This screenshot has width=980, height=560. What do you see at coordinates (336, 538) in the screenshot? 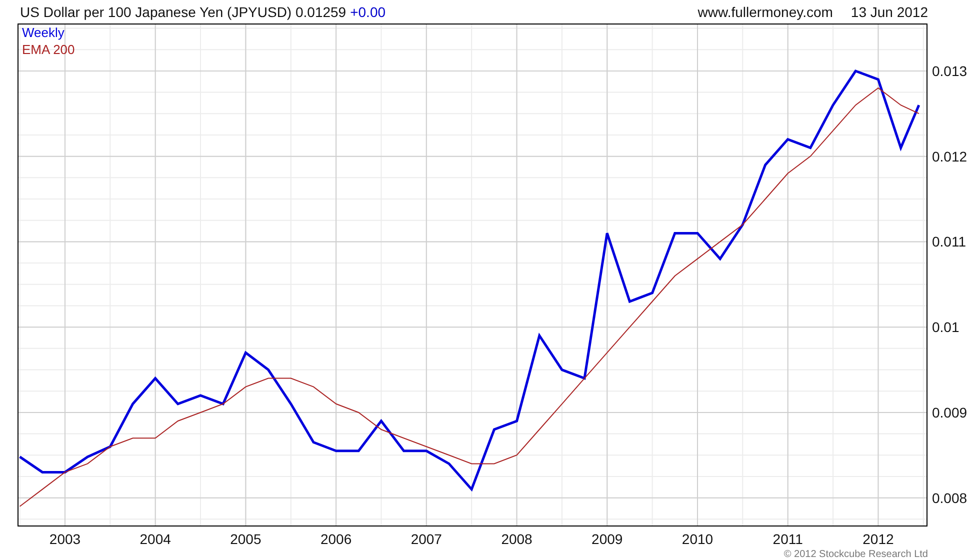
I see `axis-label: 2006` at bounding box center [336, 538].